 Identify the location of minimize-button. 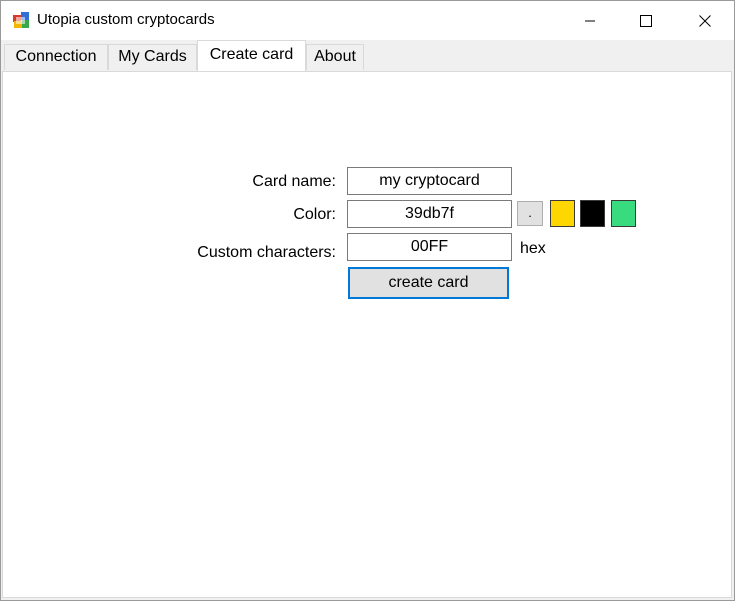
(590, 20).